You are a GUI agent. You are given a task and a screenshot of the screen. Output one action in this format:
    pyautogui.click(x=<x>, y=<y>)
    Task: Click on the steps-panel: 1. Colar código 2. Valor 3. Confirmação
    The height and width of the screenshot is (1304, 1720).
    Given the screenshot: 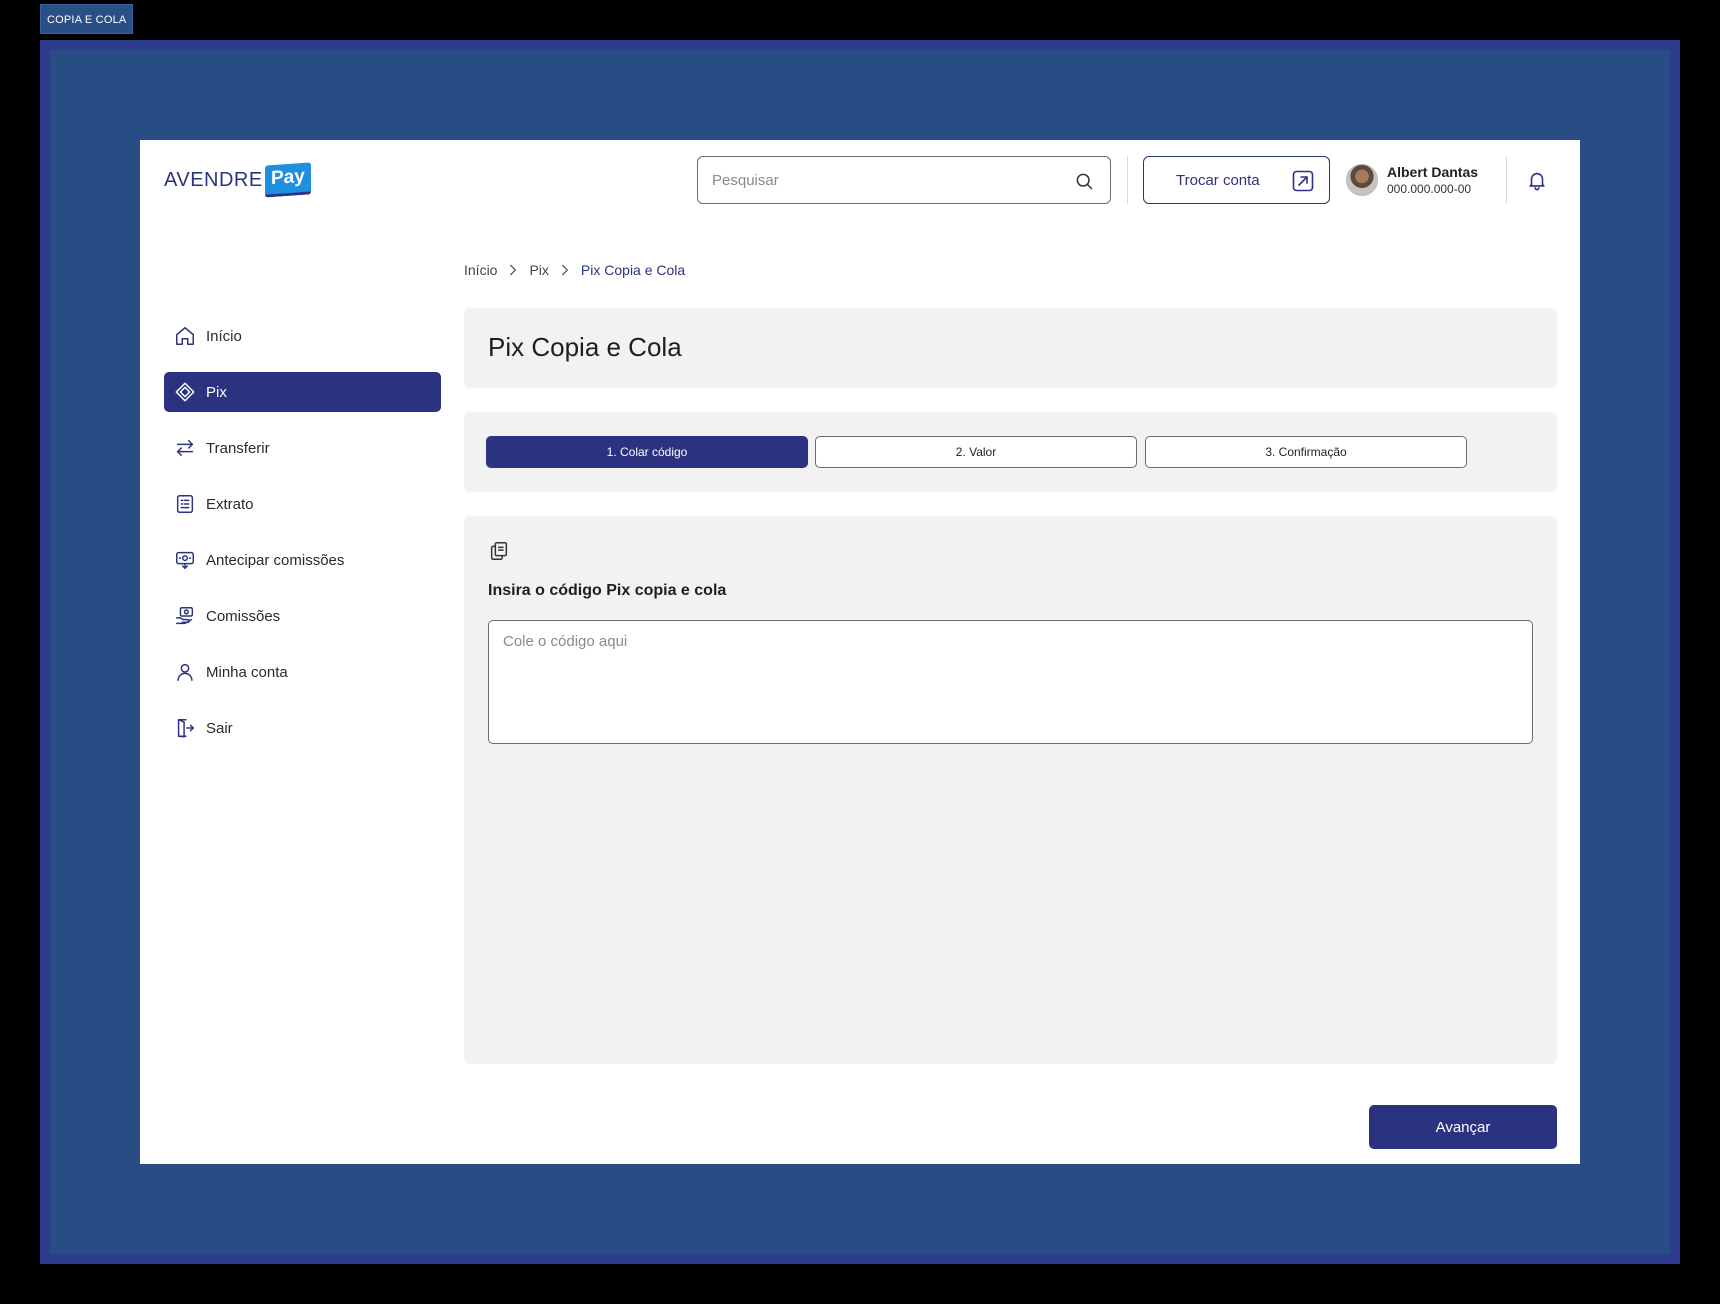 What is the action you would take?
    pyautogui.click(x=1010, y=452)
    